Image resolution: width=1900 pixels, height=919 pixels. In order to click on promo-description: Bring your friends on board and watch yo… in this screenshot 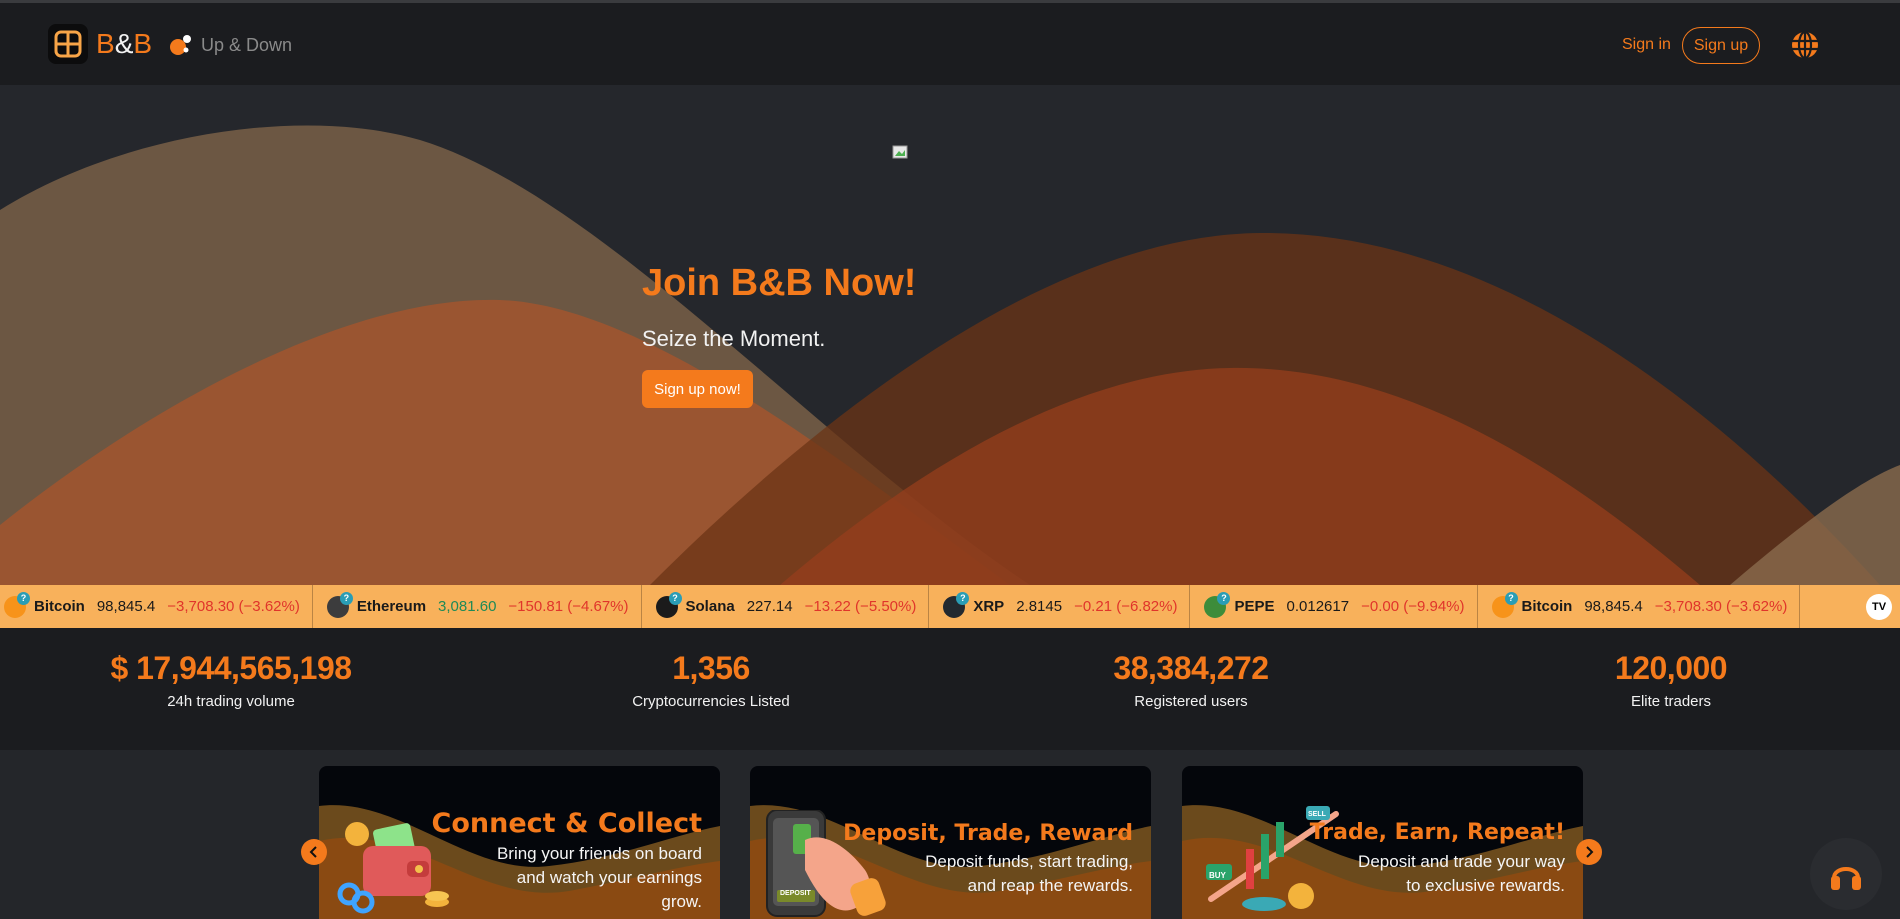, I will do `click(599, 878)`.